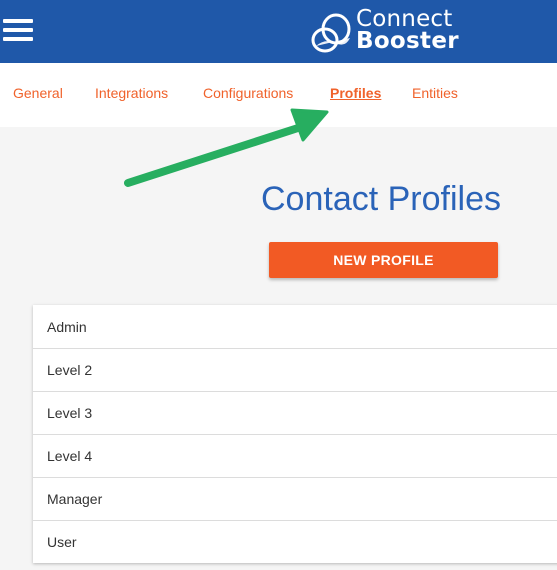 This screenshot has height=570, width=557. Describe the element at coordinates (295, 369) in the screenshot. I see `list-item-level-2: Level 2` at that location.